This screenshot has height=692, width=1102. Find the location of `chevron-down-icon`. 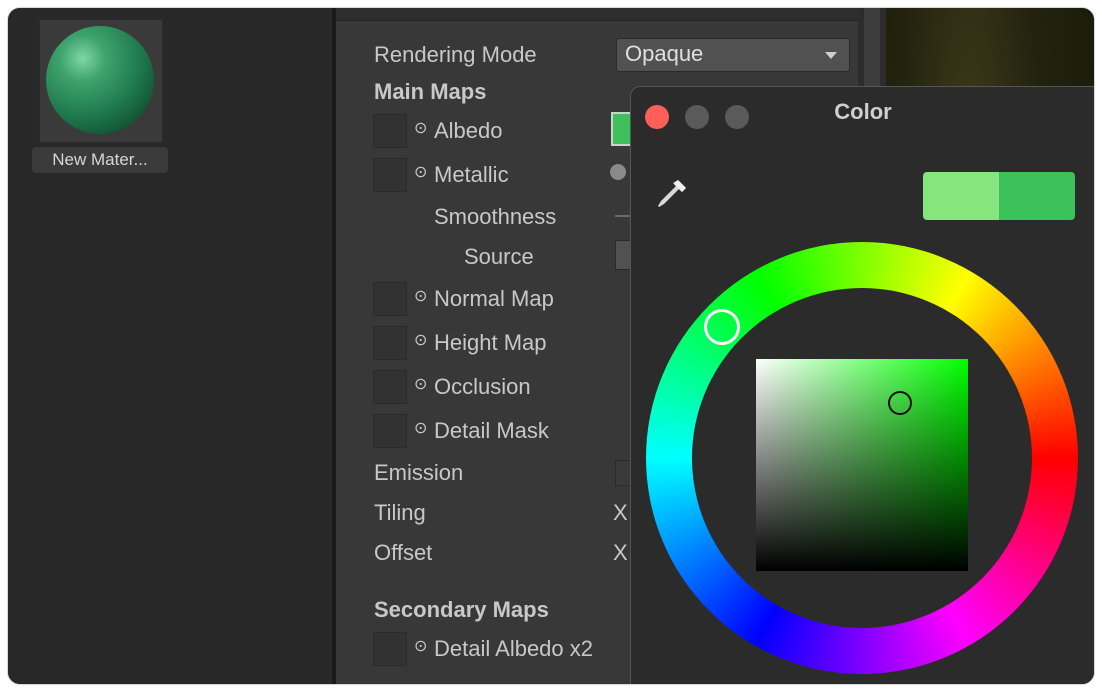

chevron-down-icon is located at coordinates (831, 55).